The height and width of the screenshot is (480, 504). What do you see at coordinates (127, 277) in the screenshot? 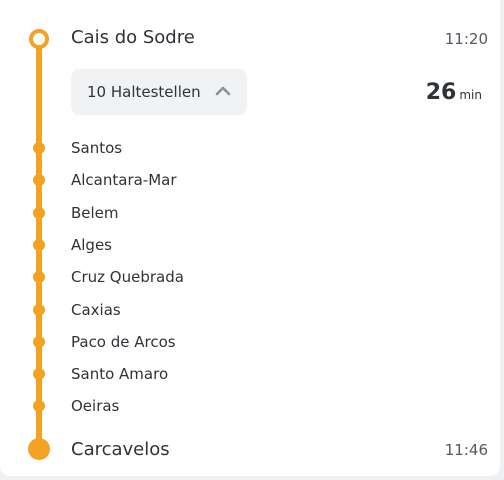
I see `intermediate-stop-name: Cruz Quebrada` at bounding box center [127, 277].